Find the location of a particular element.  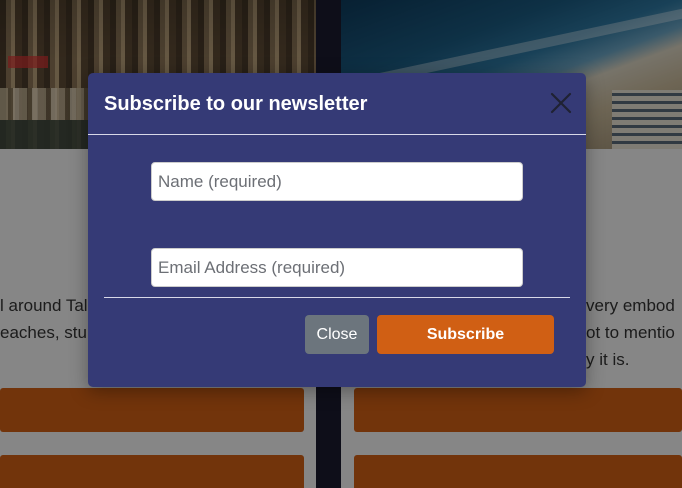

modal-title: Subscribe to our newsletter is located at coordinates (236, 104).